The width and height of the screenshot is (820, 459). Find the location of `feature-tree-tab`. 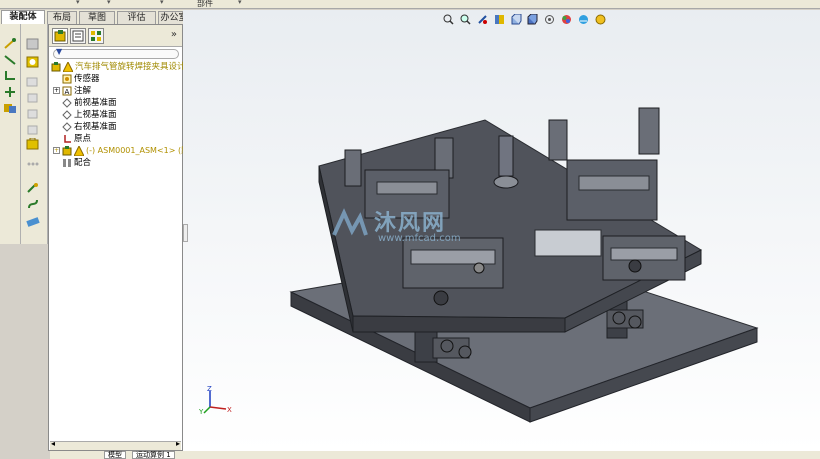

feature-tree-tab is located at coordinates (60, 36).